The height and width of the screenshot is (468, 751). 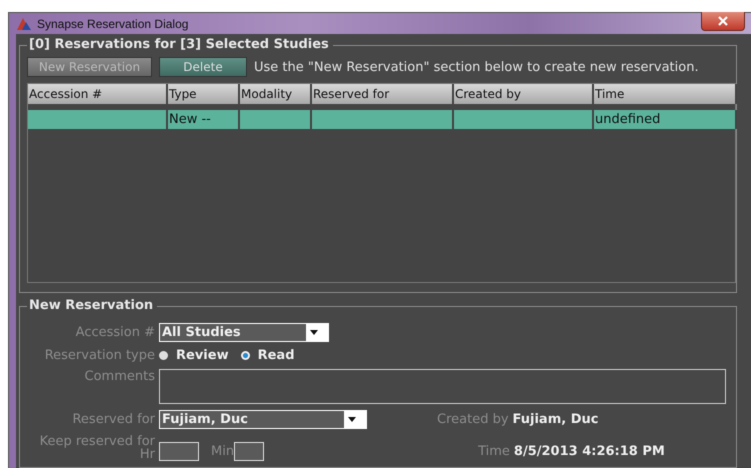 What do you see at coordinates (383, 94) in the screenshot?
I see `column-header: Reserved for` at bounding box center [383, 94].